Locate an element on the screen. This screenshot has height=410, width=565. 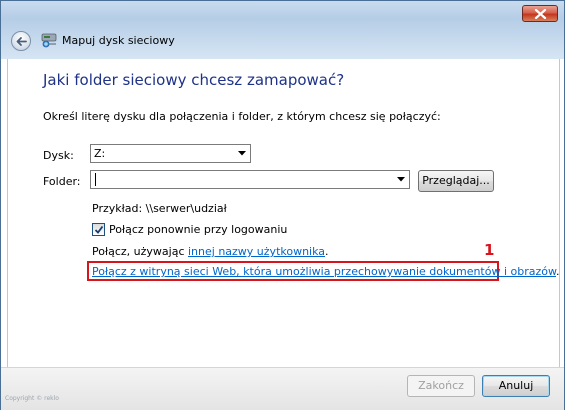
finish-button: Zakończ is located at coordinates (441, 386).